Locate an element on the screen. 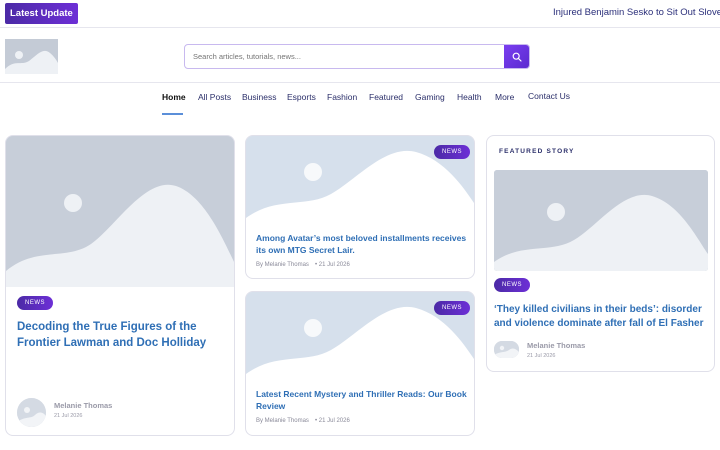 The height and width of the screenshot is (450, 720). featured-story-label: FEATURED STORY is located at coordinates (537, 151).